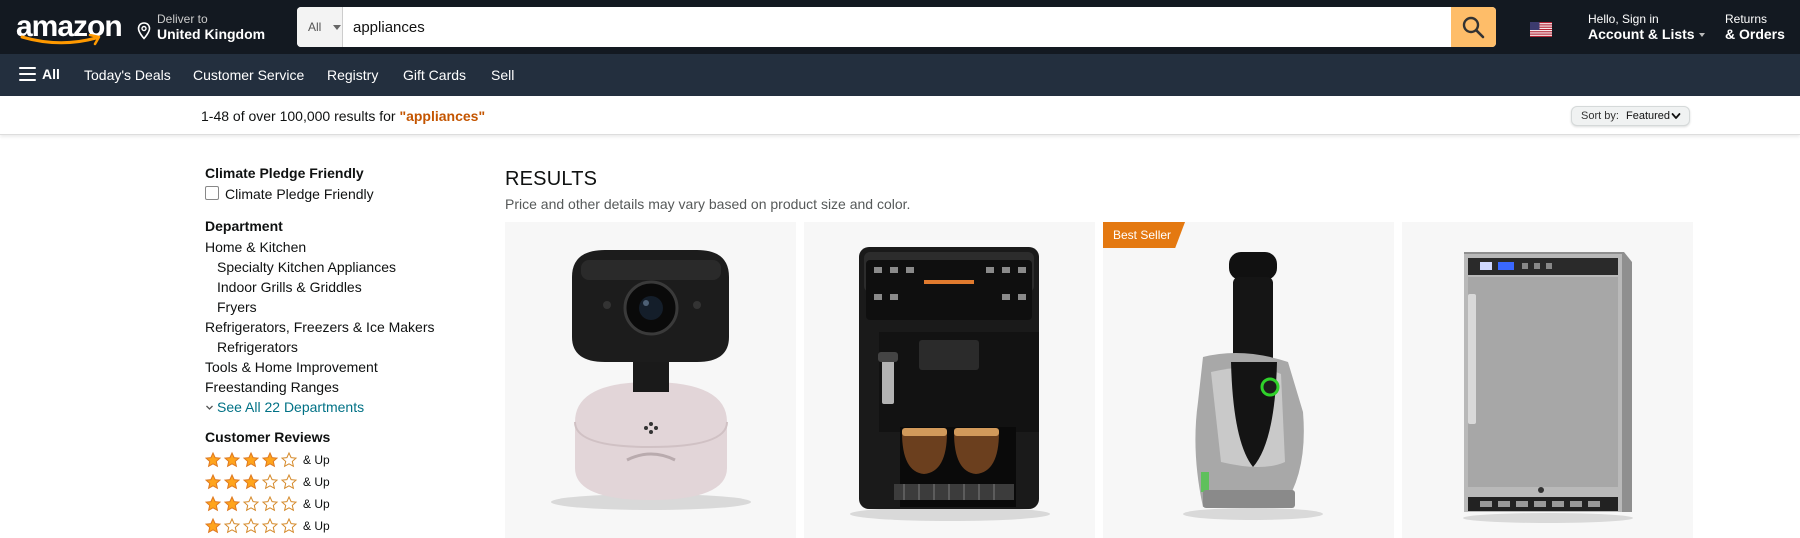 The width and height of the screenshot is (1800, 538). Describe the element at coordinates (299, 194) in the screenshot. I see `climate-pledge-option: Climate Pledge Friendly` at that location.